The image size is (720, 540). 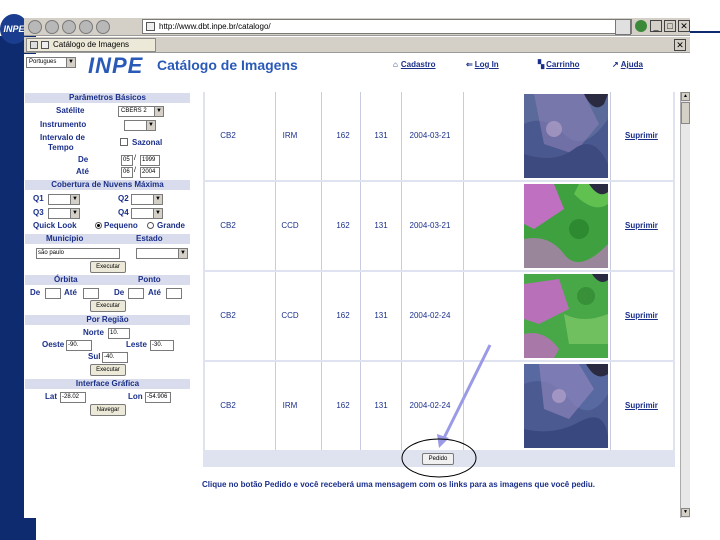 I want to click on execute-button-region: Executar, so click(x=108, y=370).